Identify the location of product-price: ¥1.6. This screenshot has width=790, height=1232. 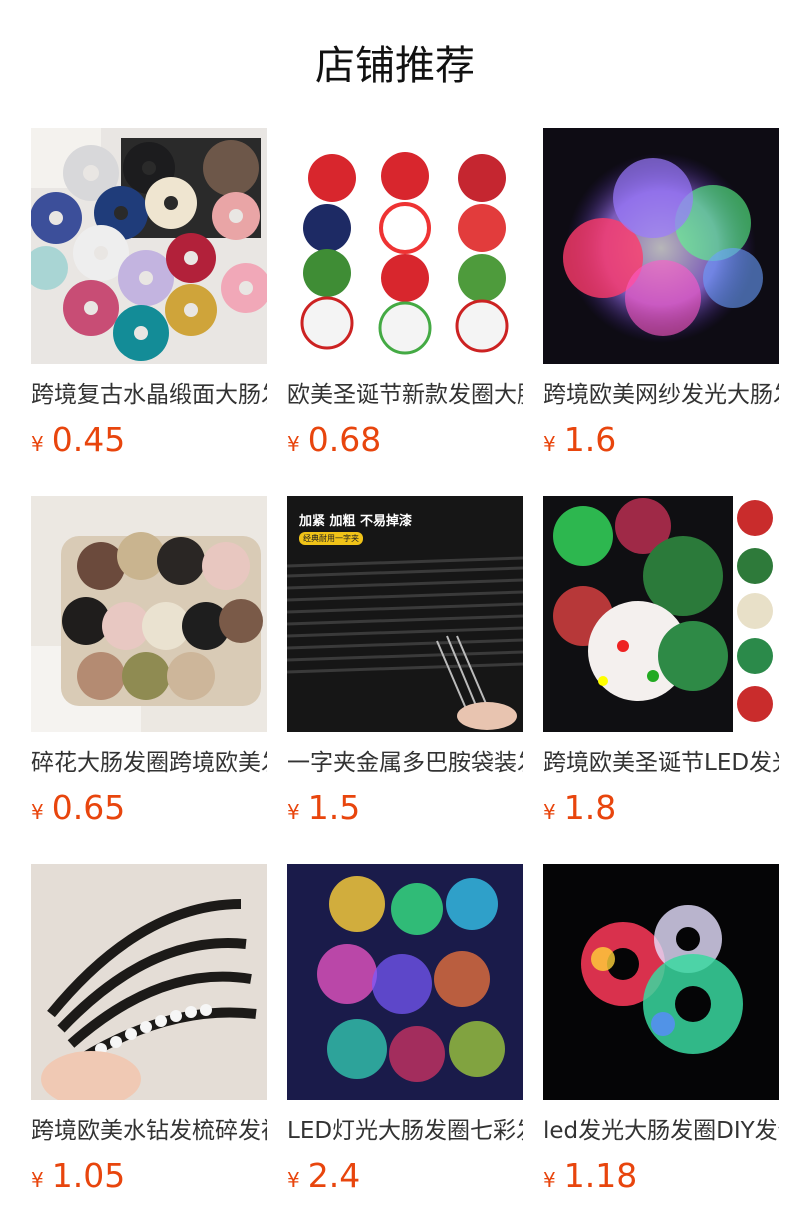
(661, 440).